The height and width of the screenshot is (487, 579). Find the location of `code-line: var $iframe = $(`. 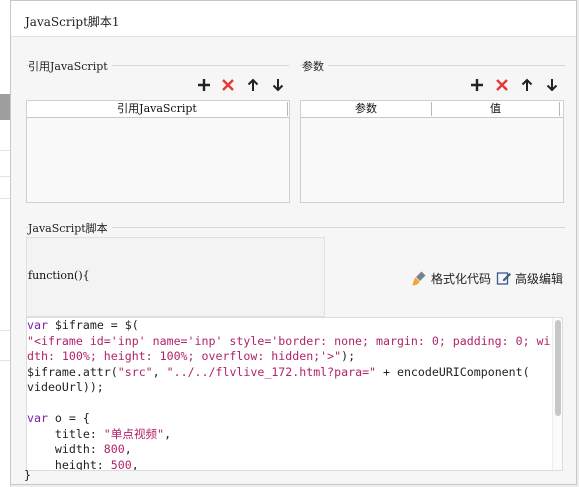

code-line: var $iframe = $( is located at coordinates (289, 326).